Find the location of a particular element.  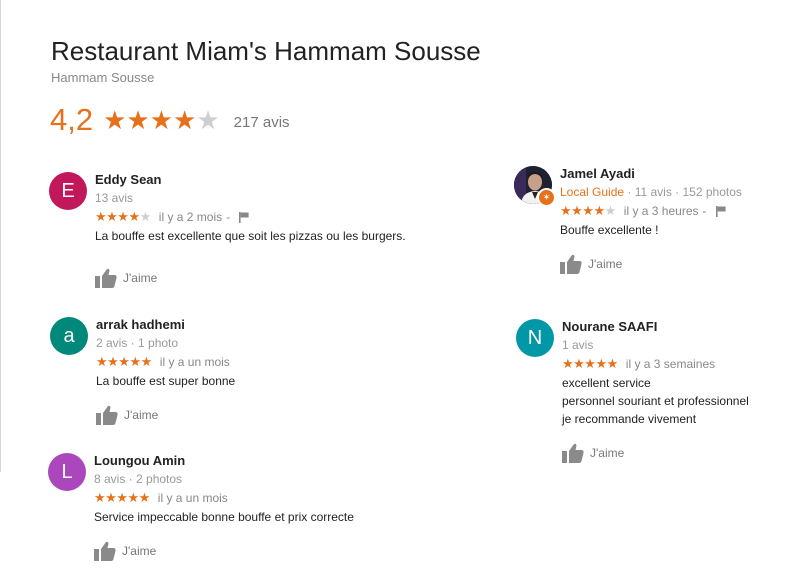

avatar: N is located at coordinates (535, 338).